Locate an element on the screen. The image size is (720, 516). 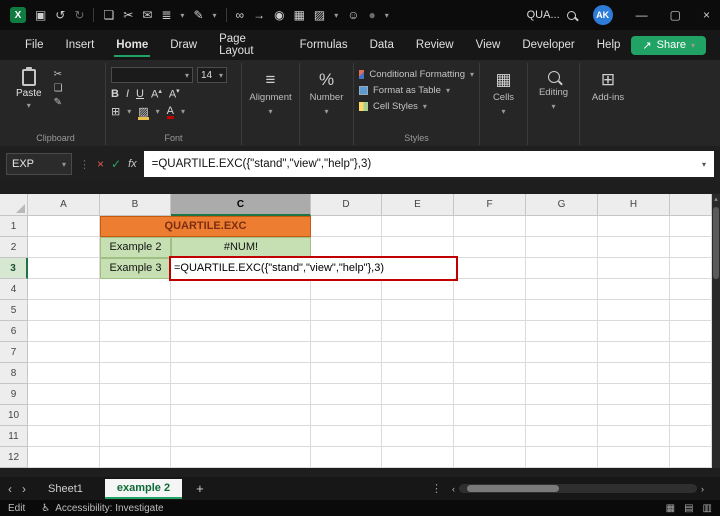
maximize-button: ▢ is located at coordinates (675, 15).